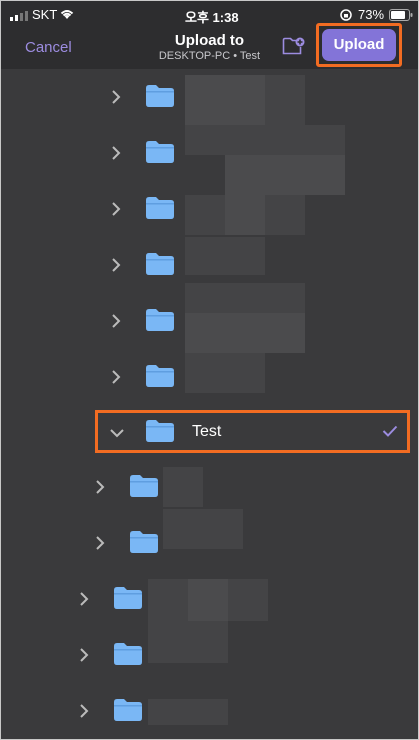 The width and height of the screenshot is (419, 740). I want to click on wifi-icon, so click(67, 14).